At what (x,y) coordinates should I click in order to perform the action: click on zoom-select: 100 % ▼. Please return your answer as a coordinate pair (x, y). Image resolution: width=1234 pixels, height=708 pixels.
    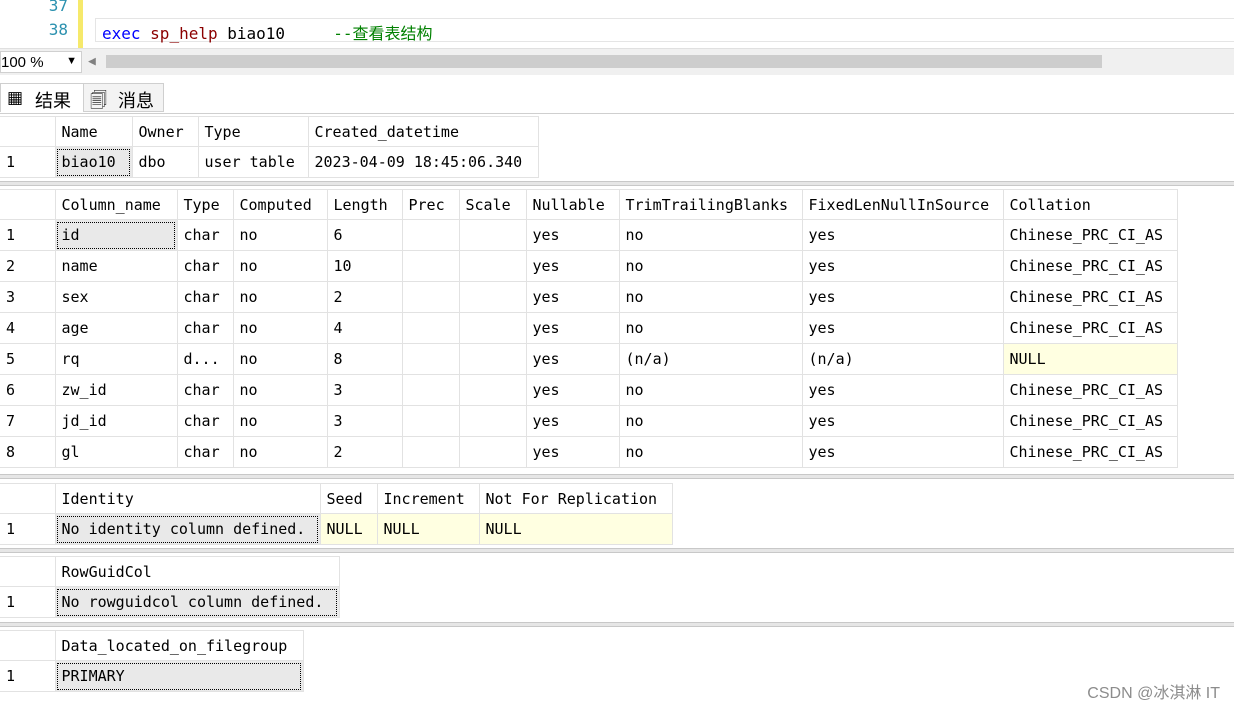
    Looking at the image, I should click on (41, 62).